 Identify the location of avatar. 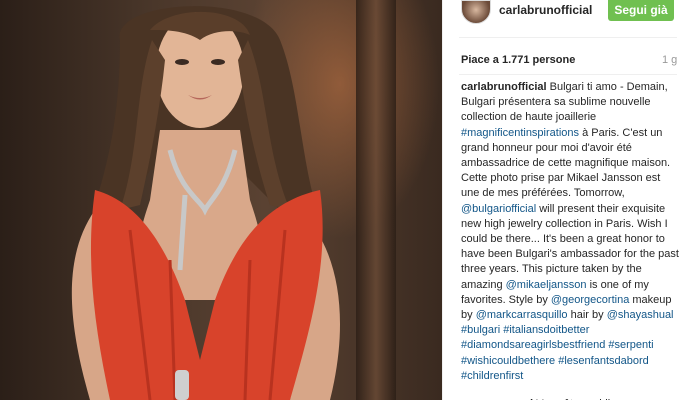
(476, 12).